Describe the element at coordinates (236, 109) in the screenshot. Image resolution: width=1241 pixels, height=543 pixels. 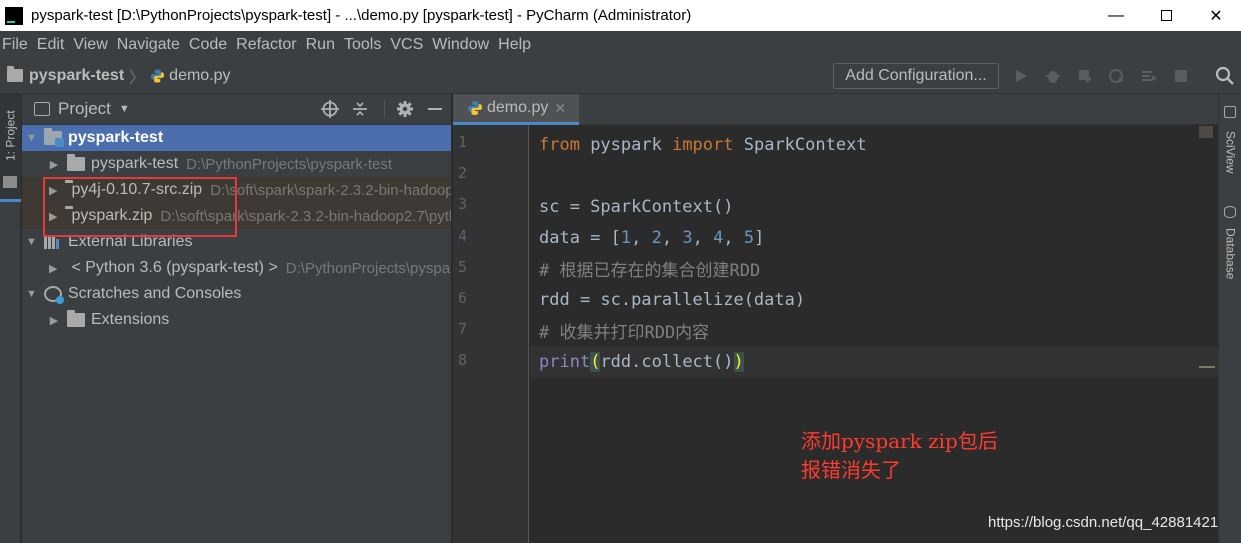
I see `project-panel-header: Project ▼` at that location.